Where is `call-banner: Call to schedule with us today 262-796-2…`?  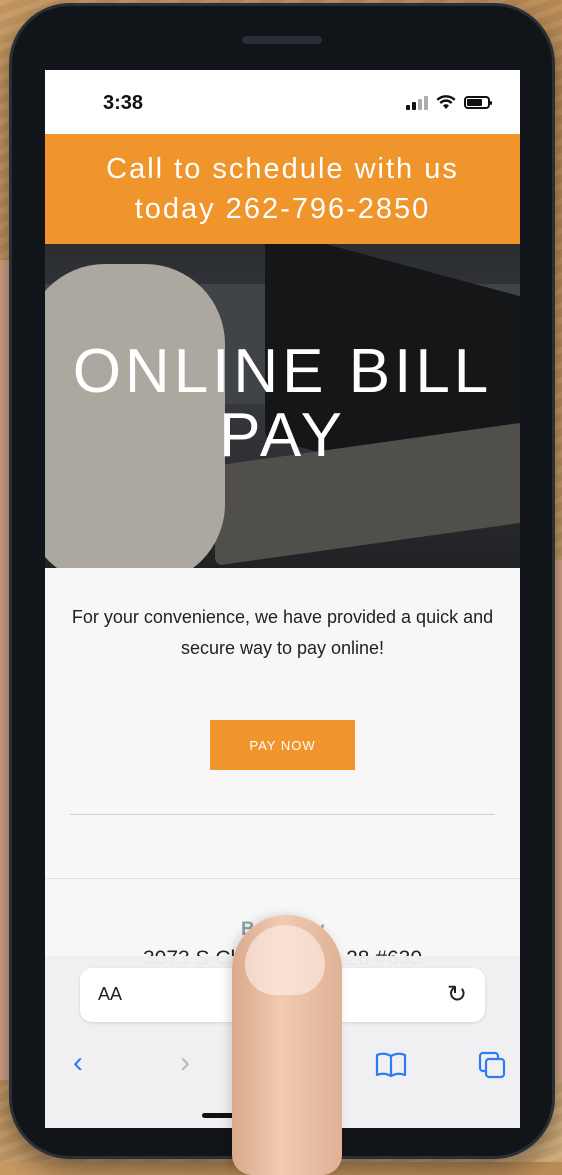 call-banner: Call to schedule with us today 262-796-2… is located at coordinates (282, 189).